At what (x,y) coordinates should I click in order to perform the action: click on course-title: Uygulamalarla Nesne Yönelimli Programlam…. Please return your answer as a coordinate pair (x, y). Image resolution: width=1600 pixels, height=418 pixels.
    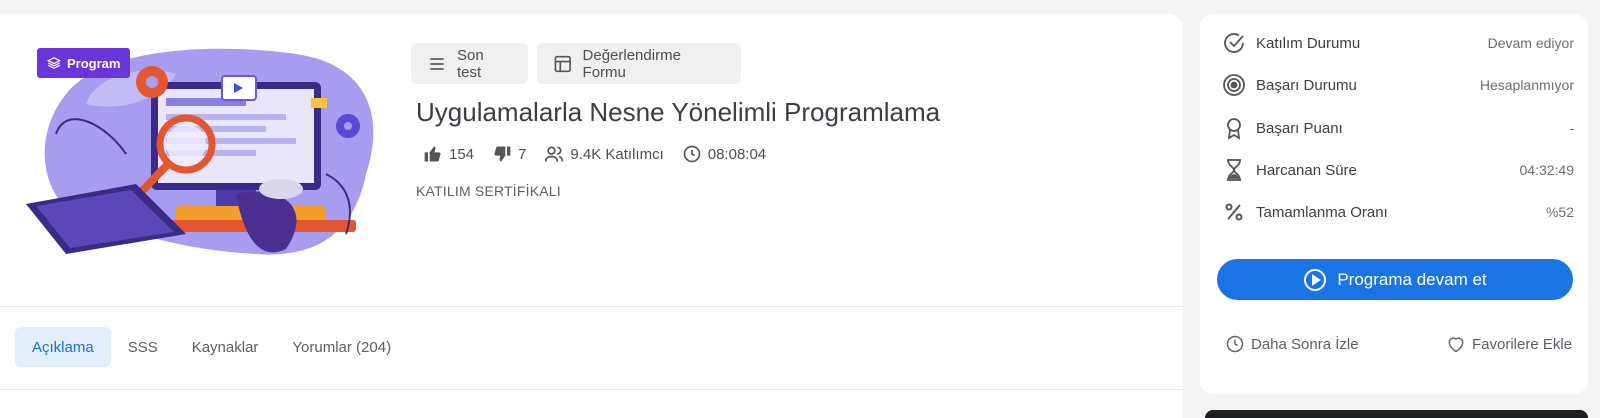
    Looking at the image, I should click on (678, 112).